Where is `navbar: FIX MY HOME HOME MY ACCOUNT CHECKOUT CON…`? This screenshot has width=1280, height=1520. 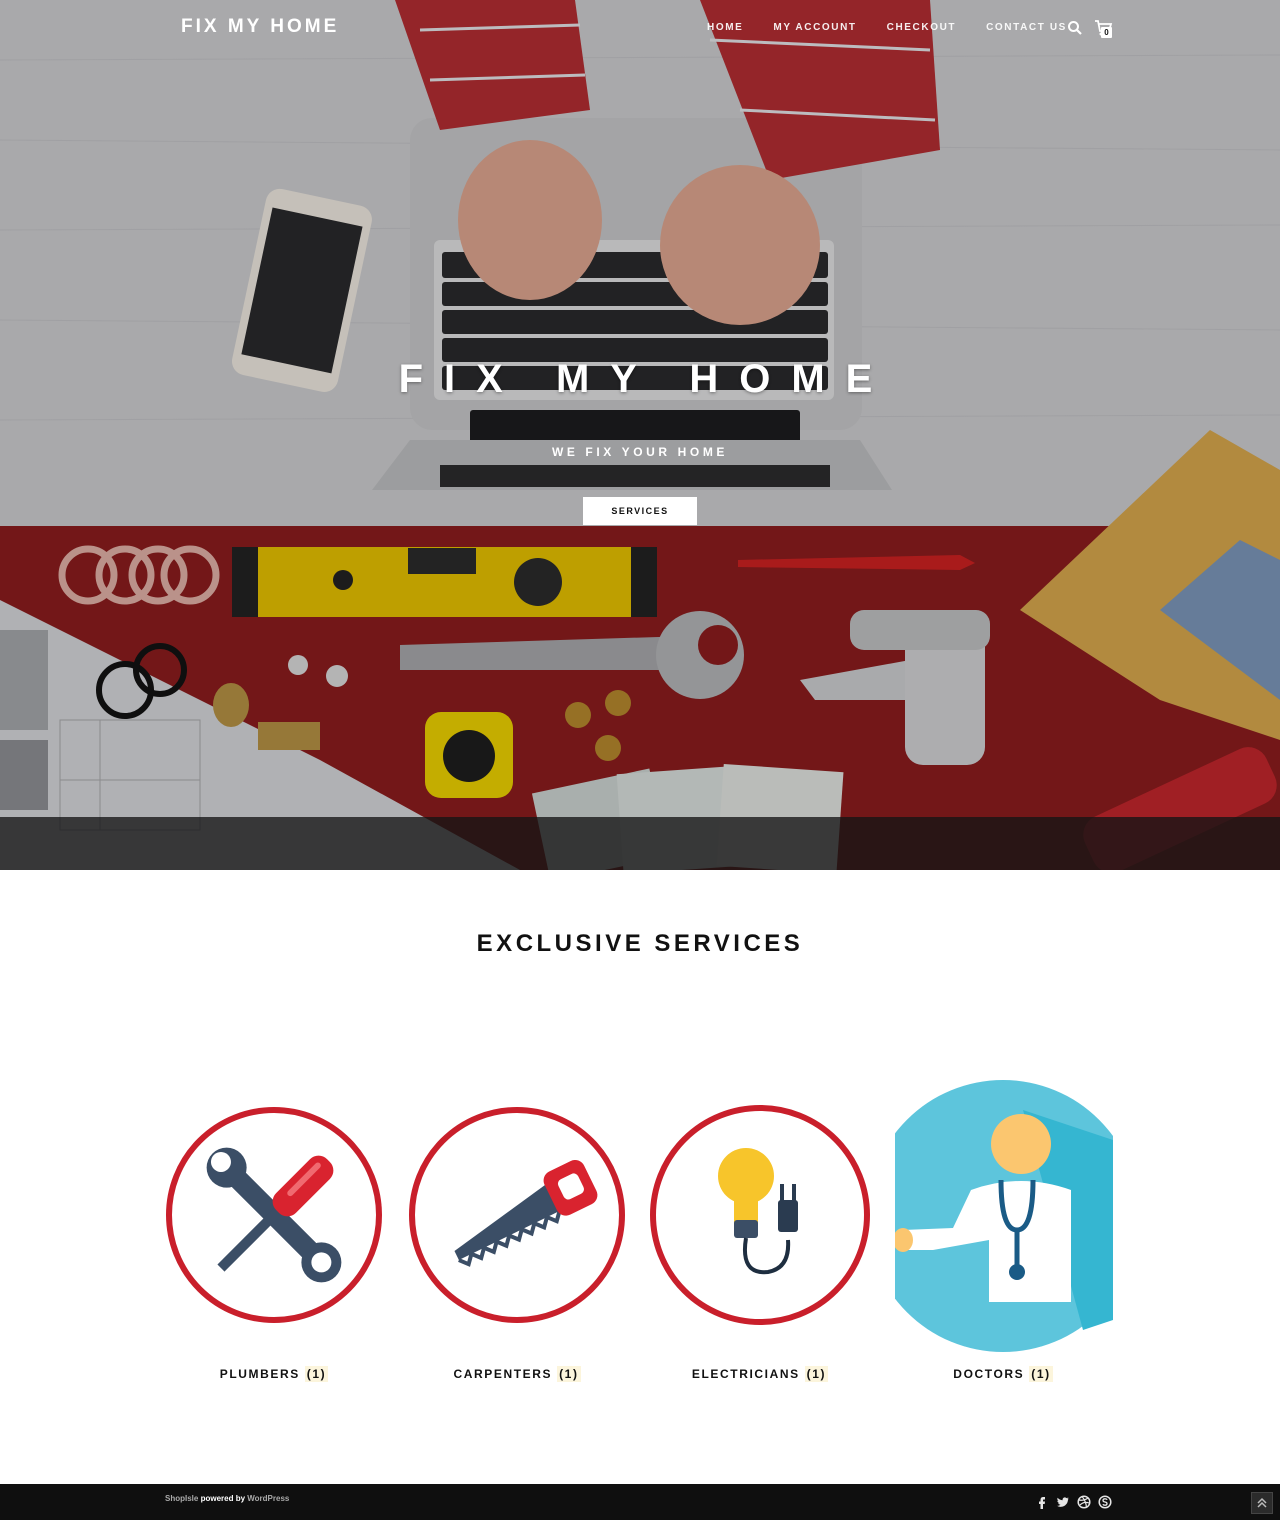 navbar: FIX MY HOME HOME MY ACCOUNT CHECKOUT CON… is located at coordinates (640, 28).